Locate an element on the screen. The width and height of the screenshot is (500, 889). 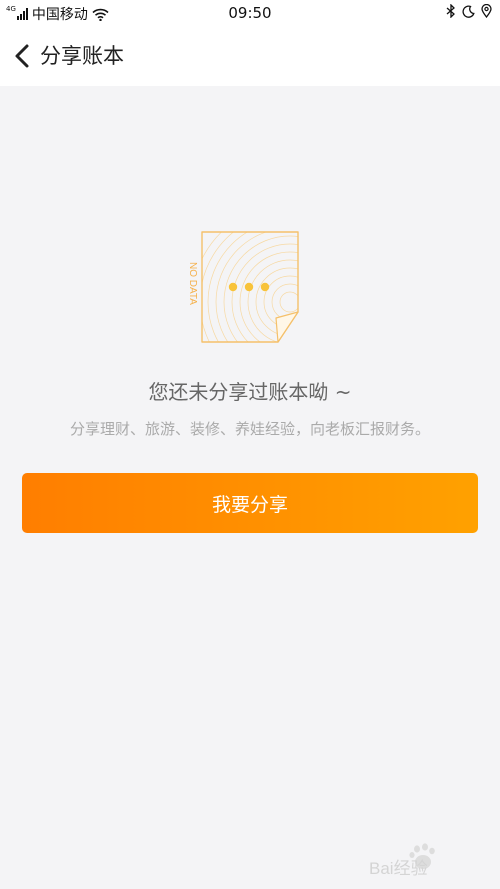
no-data-illustration: NO DATA is located at coordinates (243, 287).